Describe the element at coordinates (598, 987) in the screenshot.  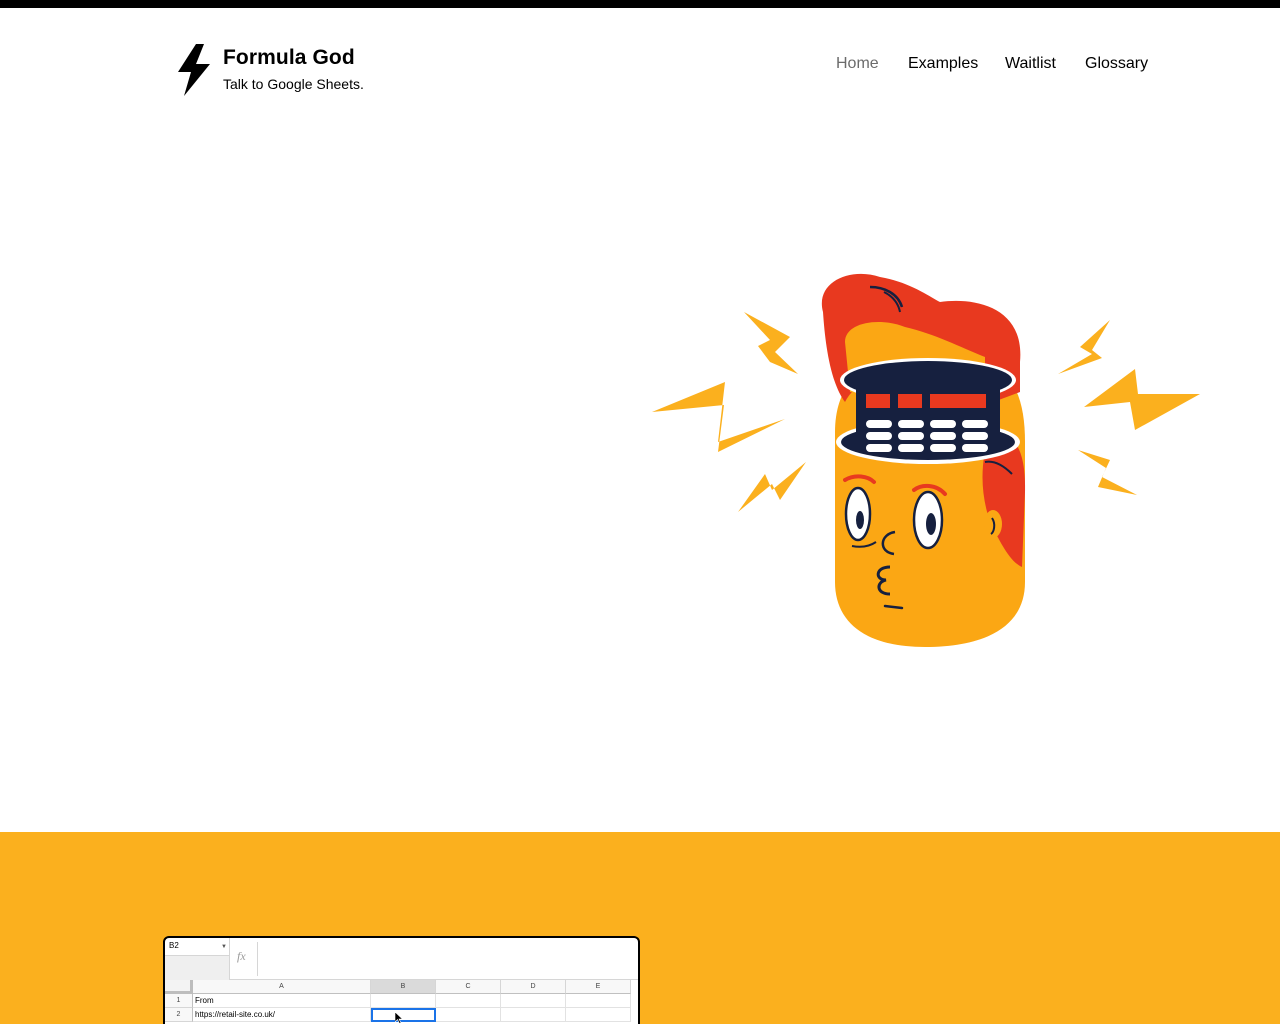
I see `column-header-e: E` at that location.